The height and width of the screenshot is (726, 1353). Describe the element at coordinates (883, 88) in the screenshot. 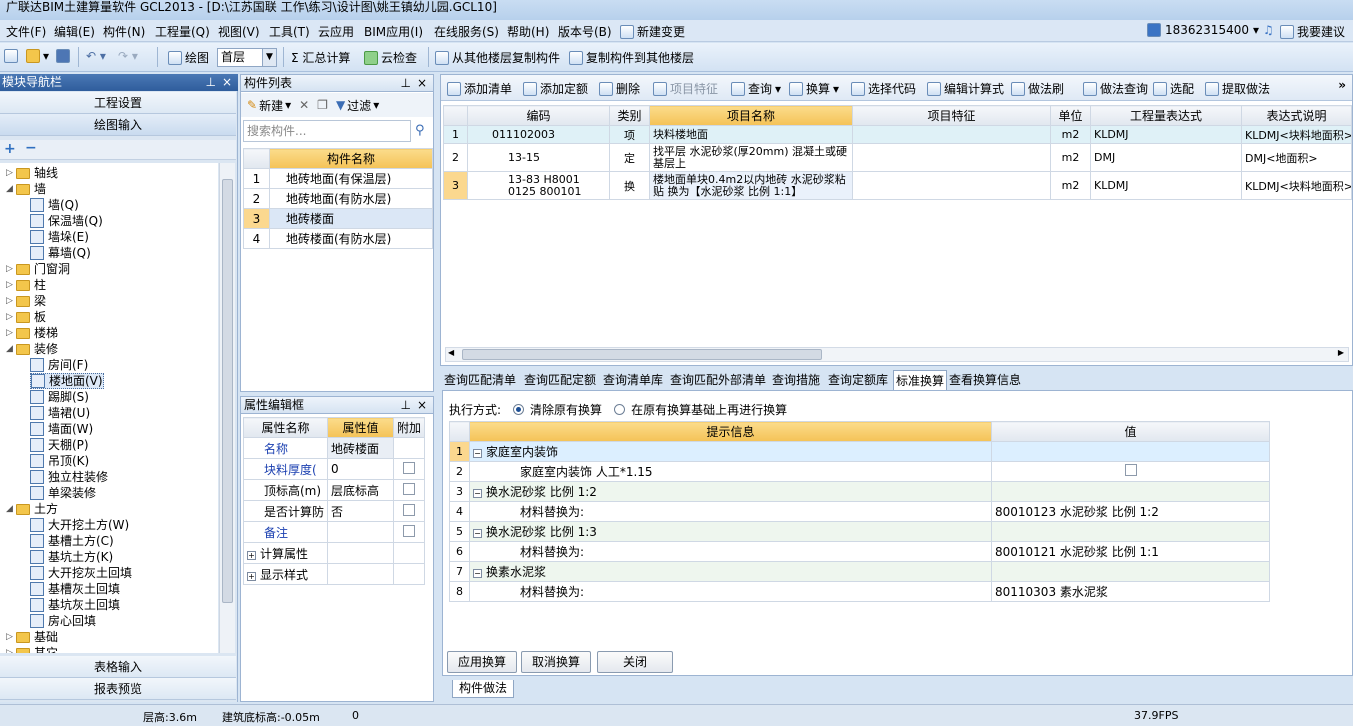

I see `select-code-button: 选择代码` at that location.